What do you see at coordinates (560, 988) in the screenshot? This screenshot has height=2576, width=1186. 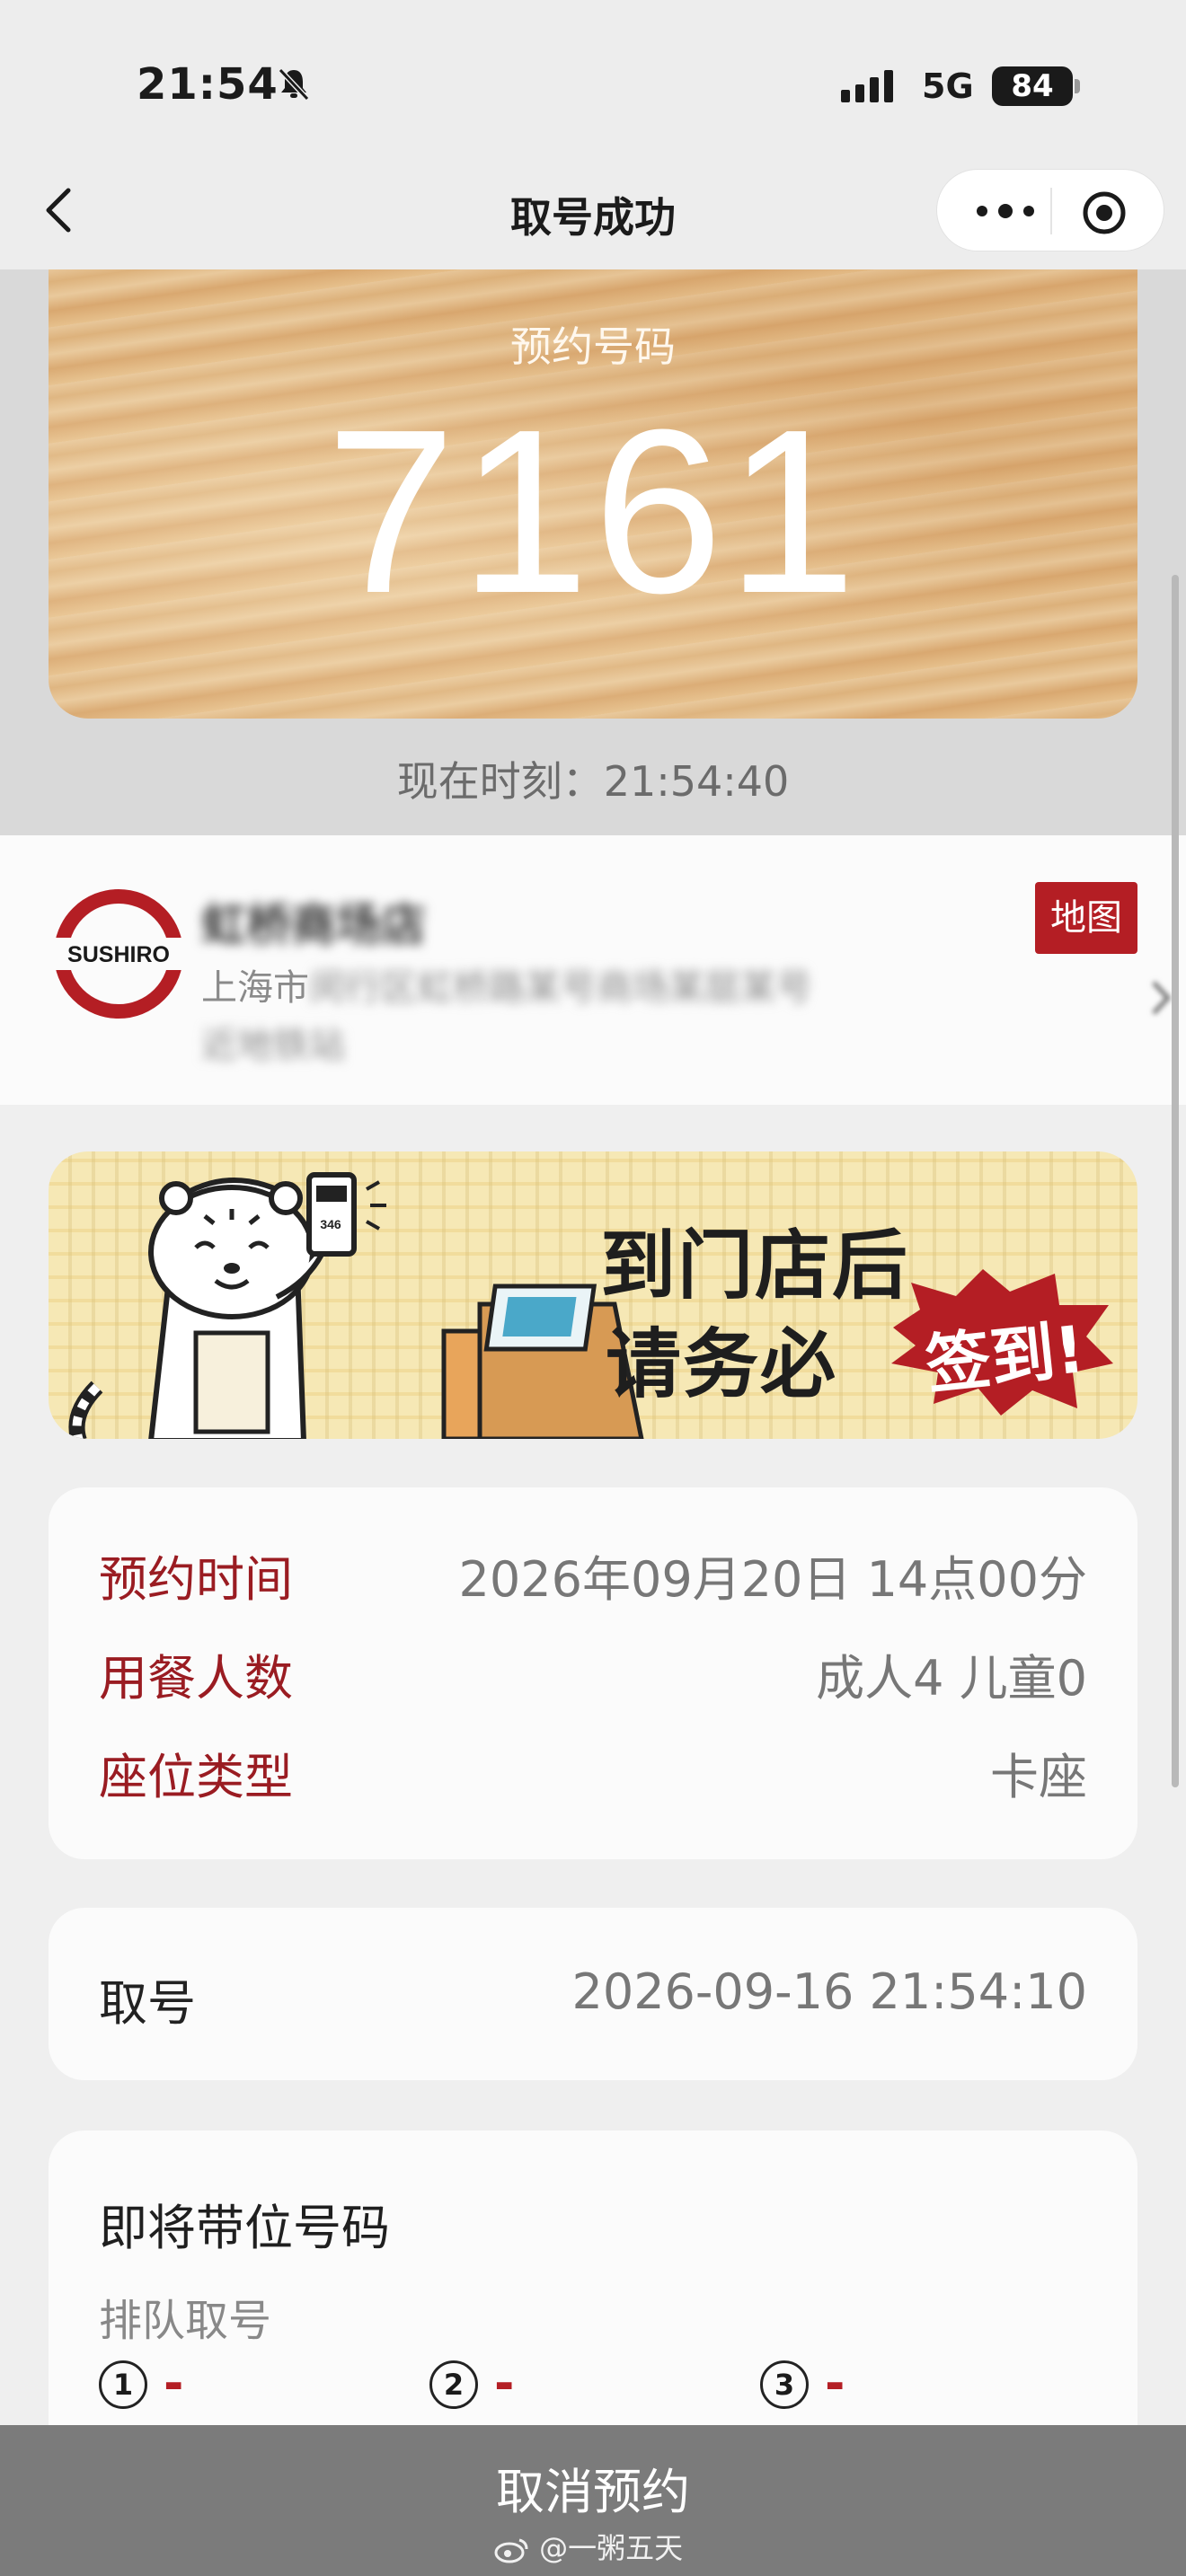 I see `address-rest: 闵行区虹桥路某号商场某层某号` at bounding box center [560, 988].